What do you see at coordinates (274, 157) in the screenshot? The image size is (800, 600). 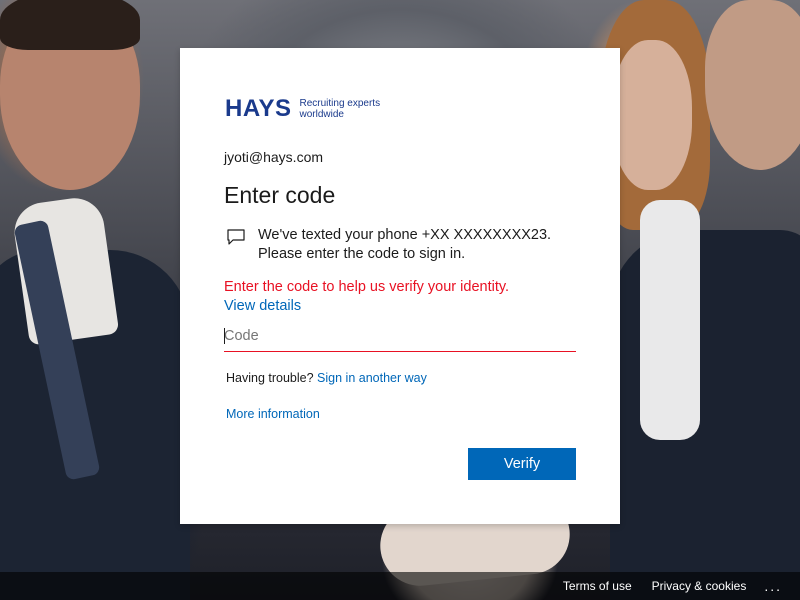 I see `account-identity: jyoti@hays.com` at bounding box center [274, 157].